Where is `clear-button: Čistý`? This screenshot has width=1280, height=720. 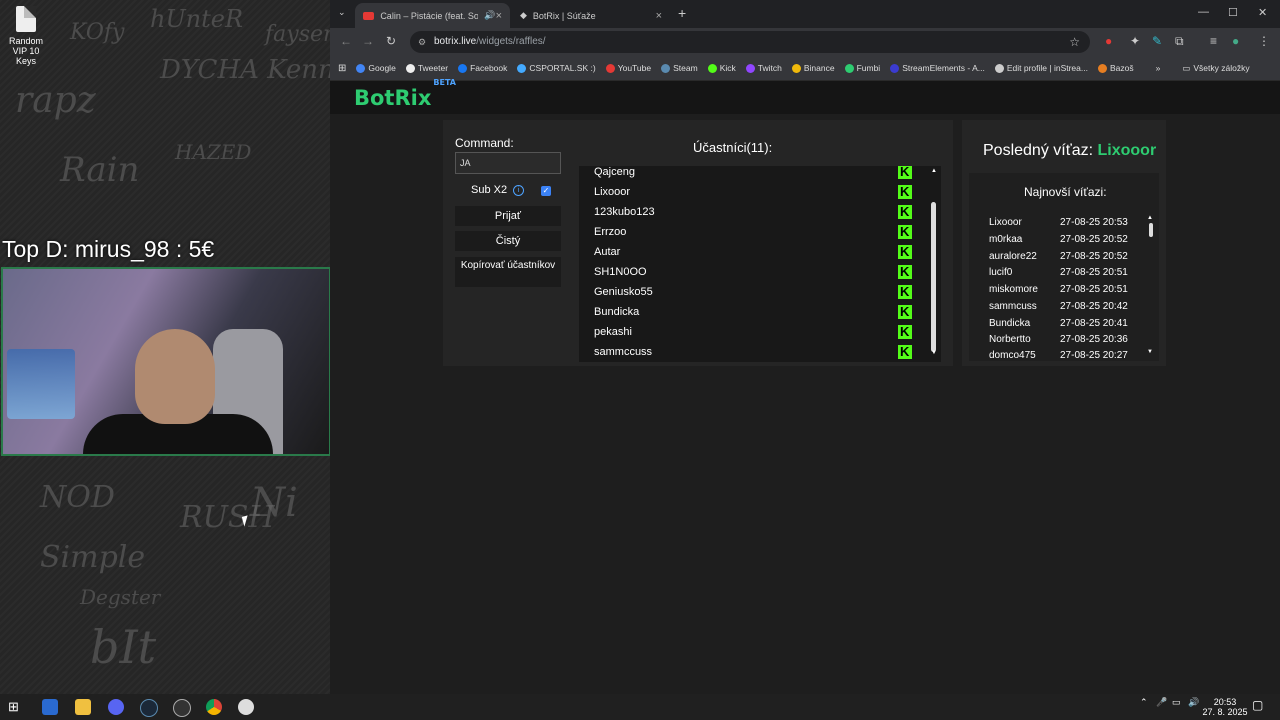 clear-button: Čistý is located at coordinates (508, 241).